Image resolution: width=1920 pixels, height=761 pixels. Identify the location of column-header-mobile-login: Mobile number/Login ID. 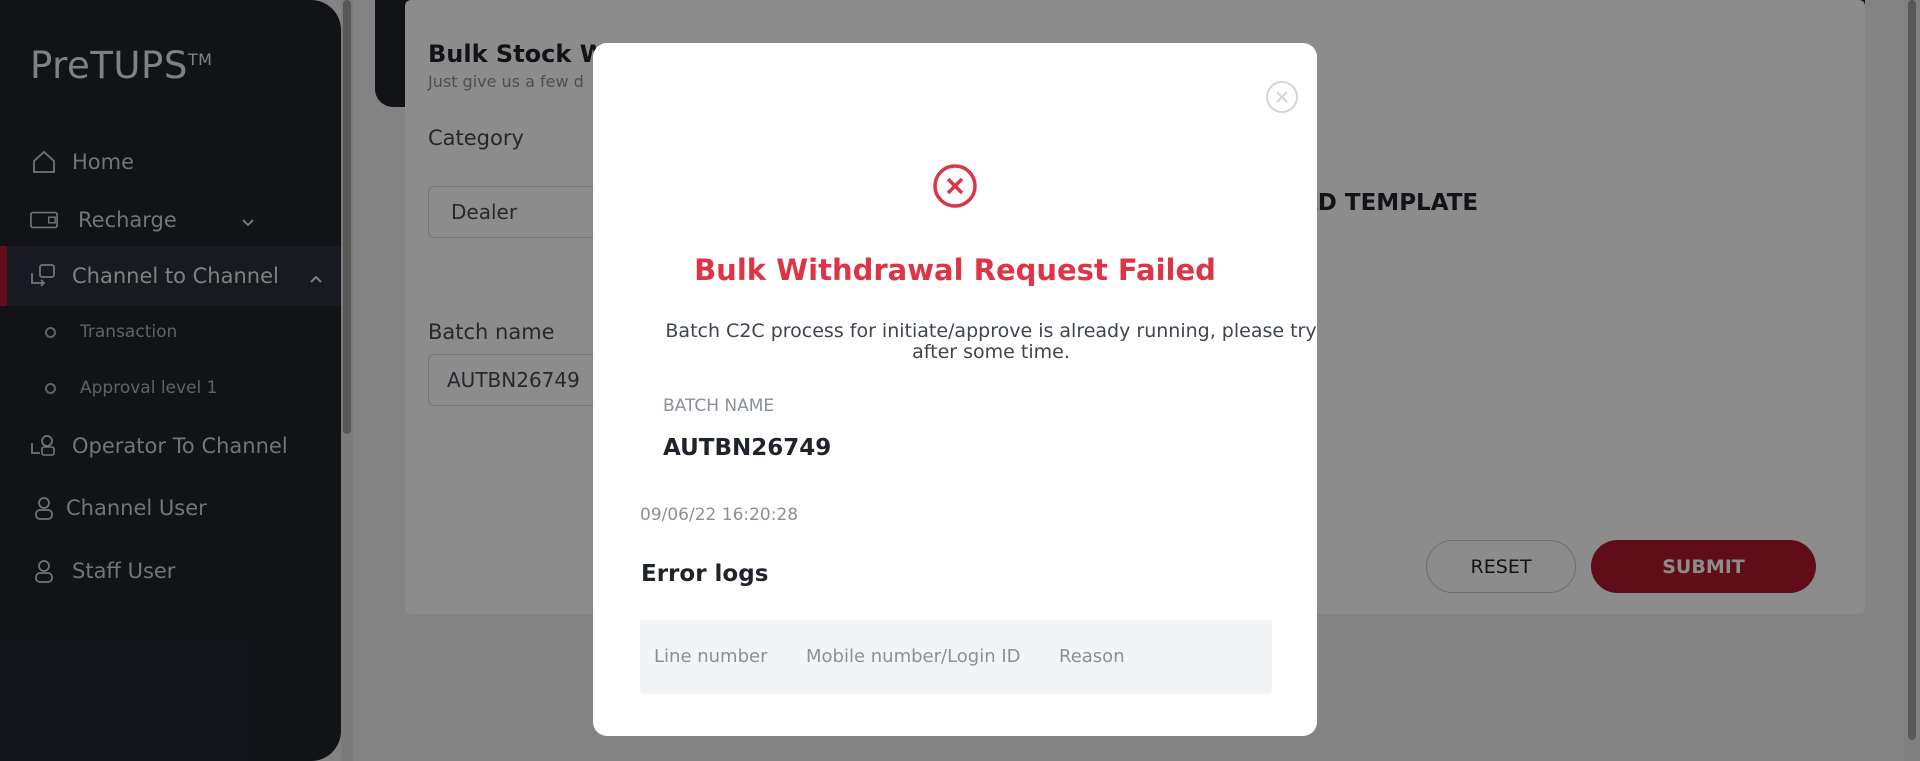
(913, 656).